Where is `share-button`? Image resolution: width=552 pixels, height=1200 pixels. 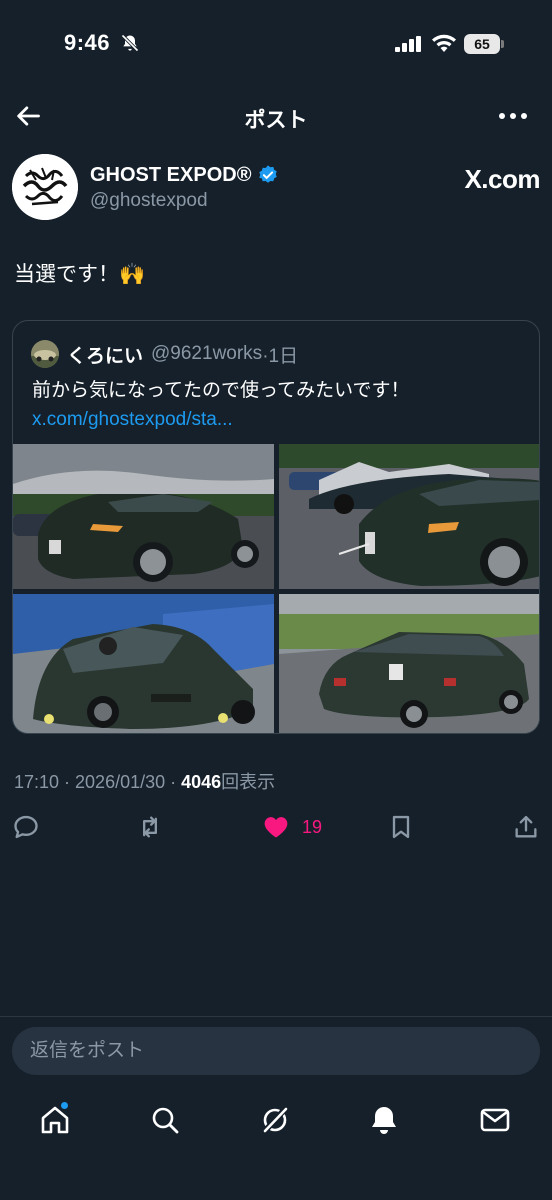 share-button is located at coordinates (526, 827).